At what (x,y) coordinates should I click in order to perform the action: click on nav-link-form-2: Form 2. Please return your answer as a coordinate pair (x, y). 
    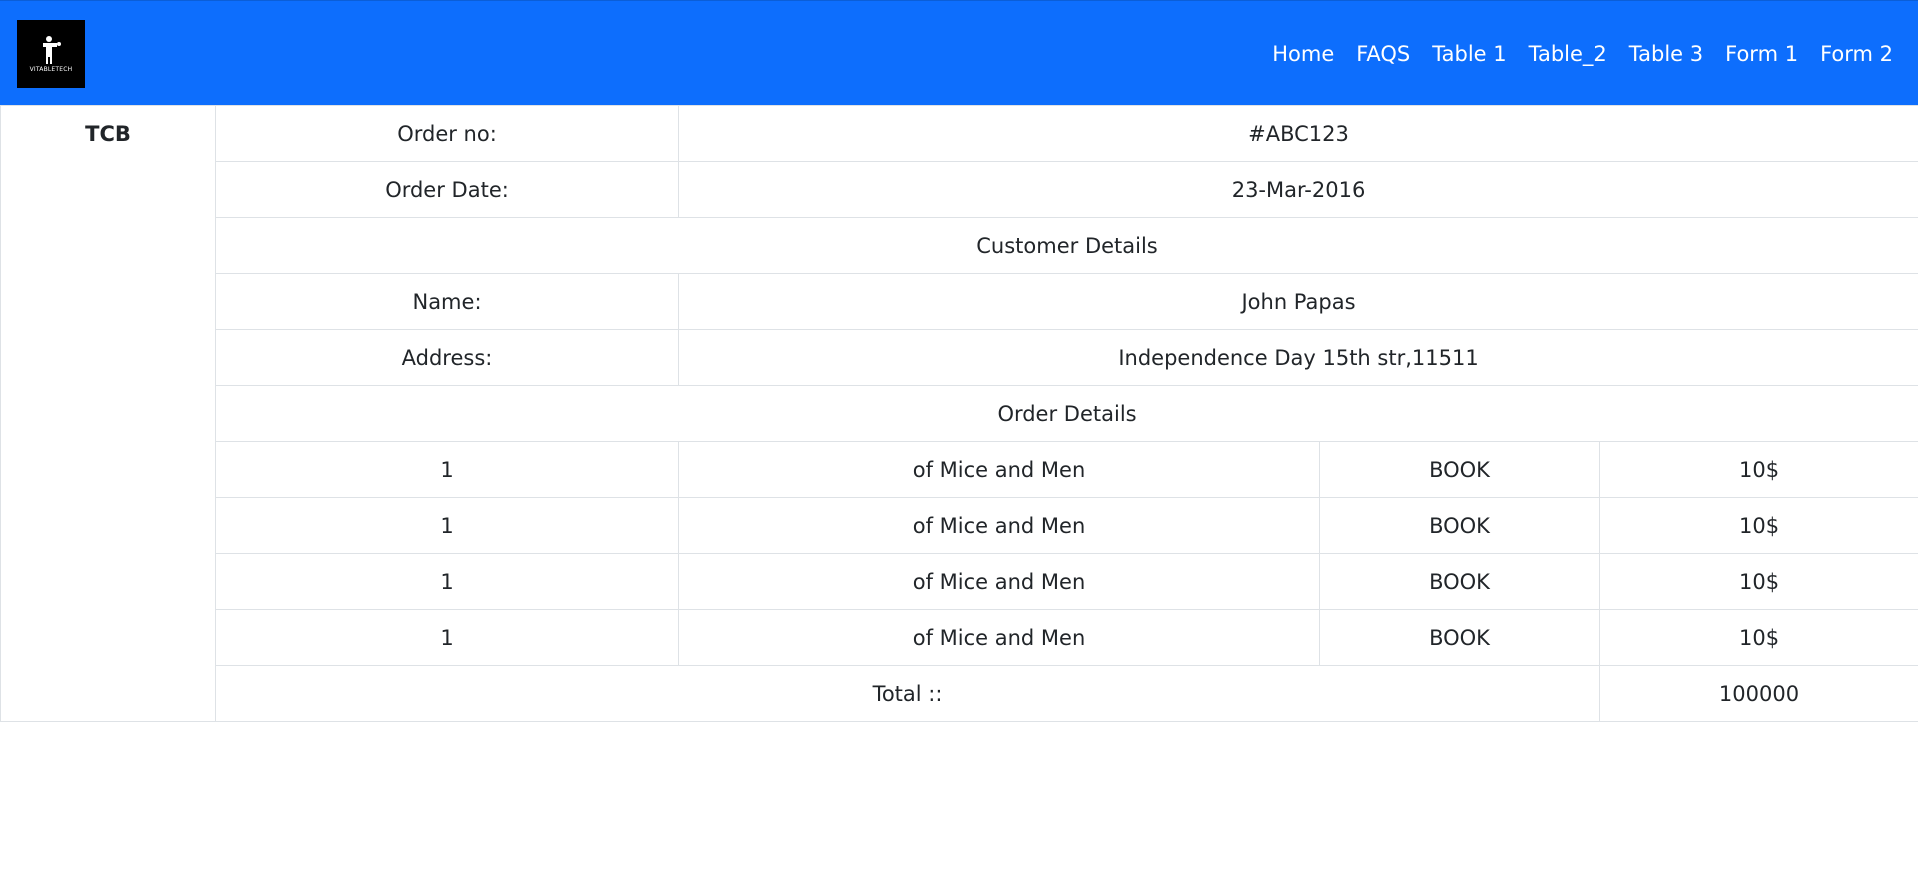
    Looking at the image, I should click on (1856, 54).